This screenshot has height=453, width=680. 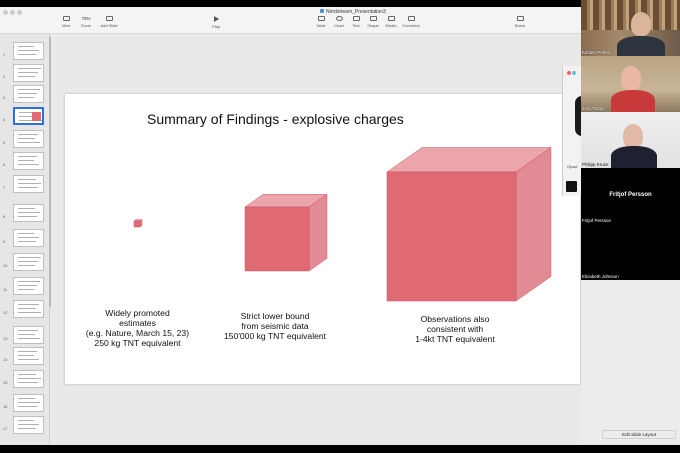 I want to click on cube-medium-side-face, so click(x=318, y=232).